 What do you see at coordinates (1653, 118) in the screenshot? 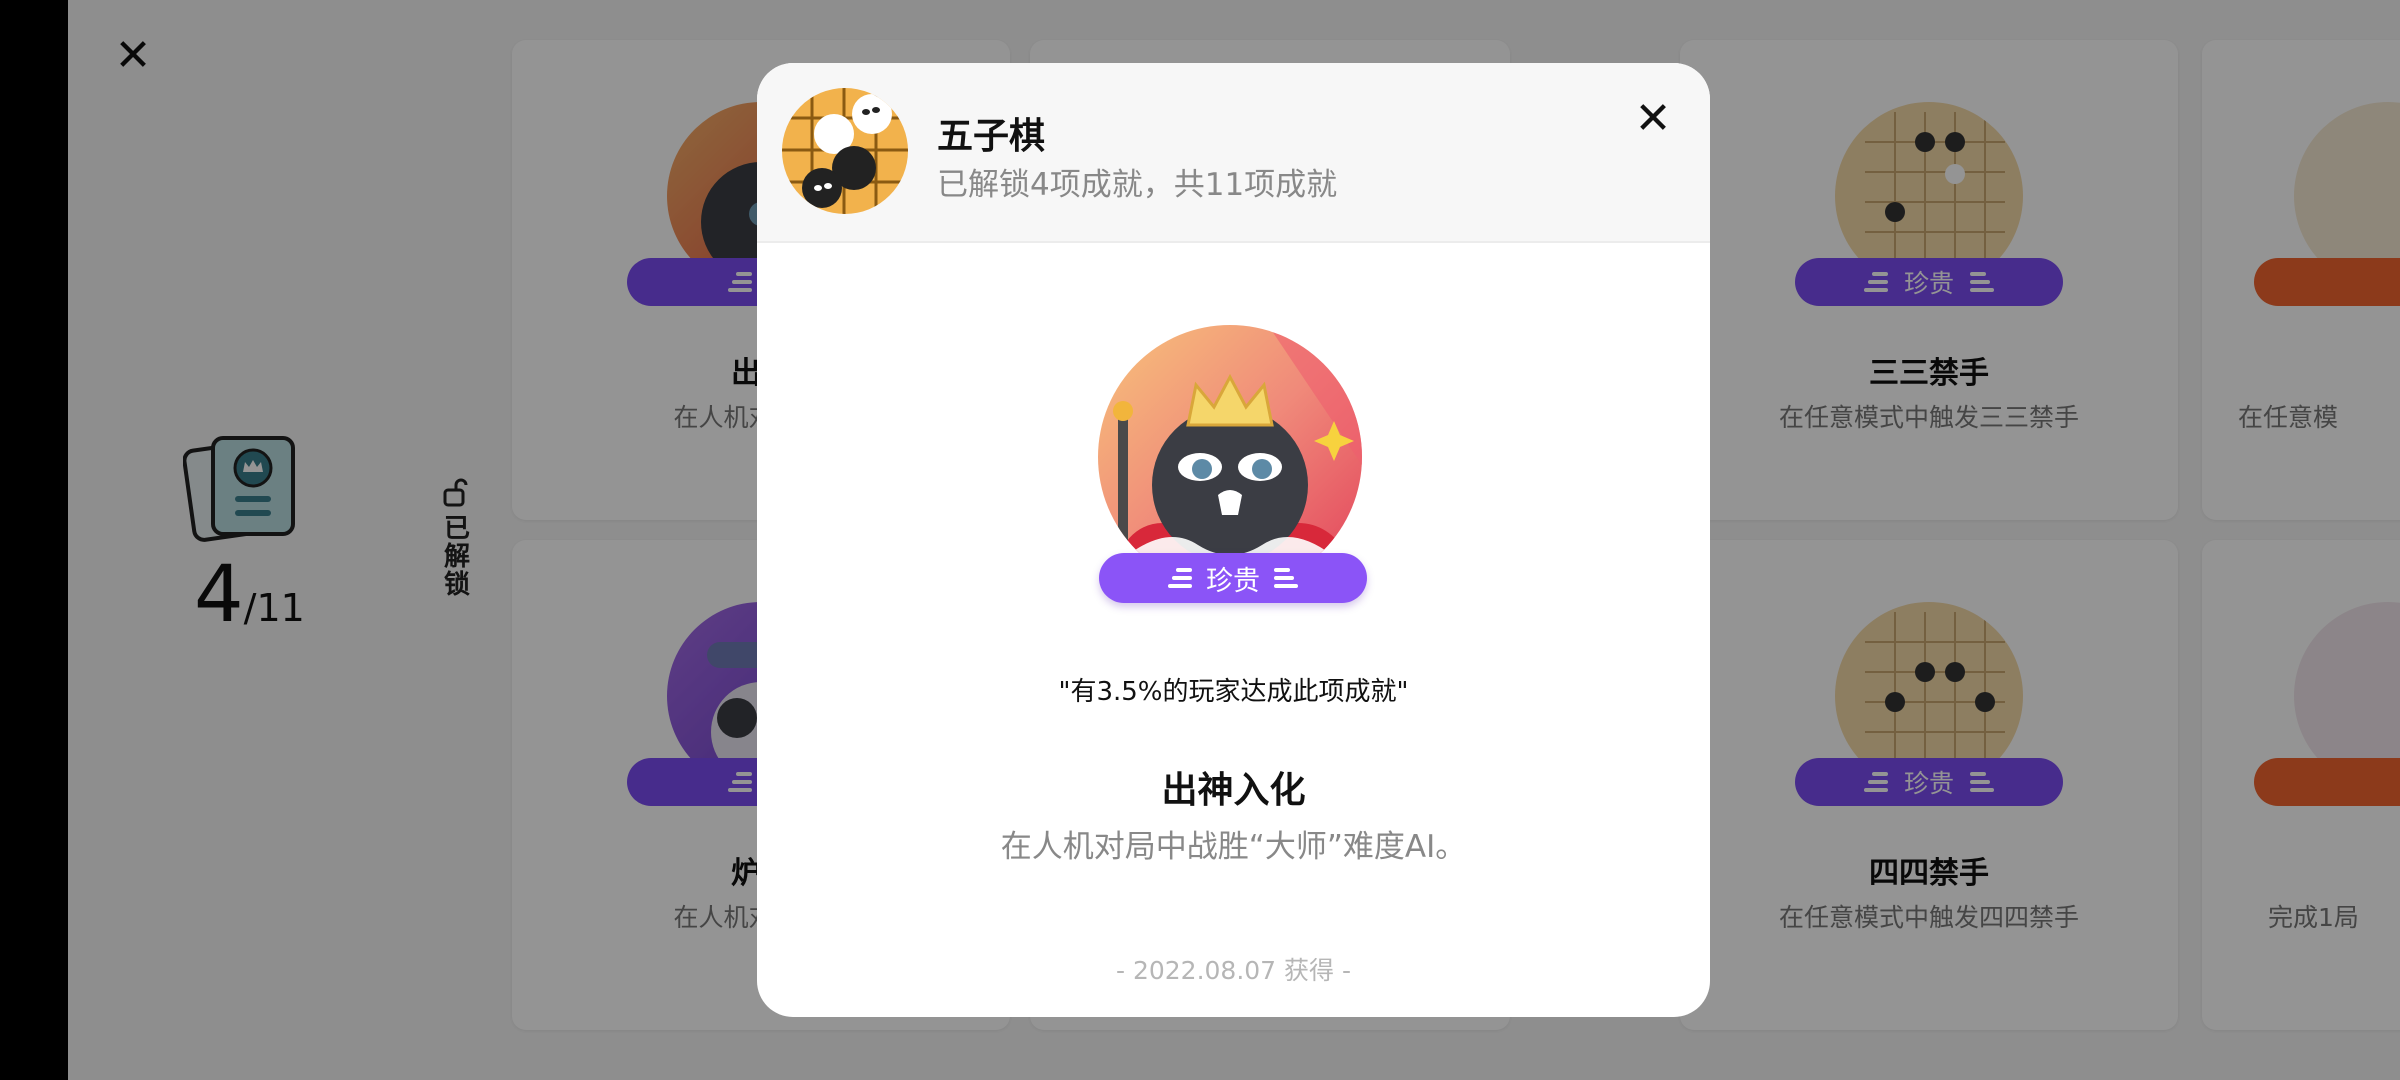
I see `close-icon: ✕` at bounding box center [1653, 118].